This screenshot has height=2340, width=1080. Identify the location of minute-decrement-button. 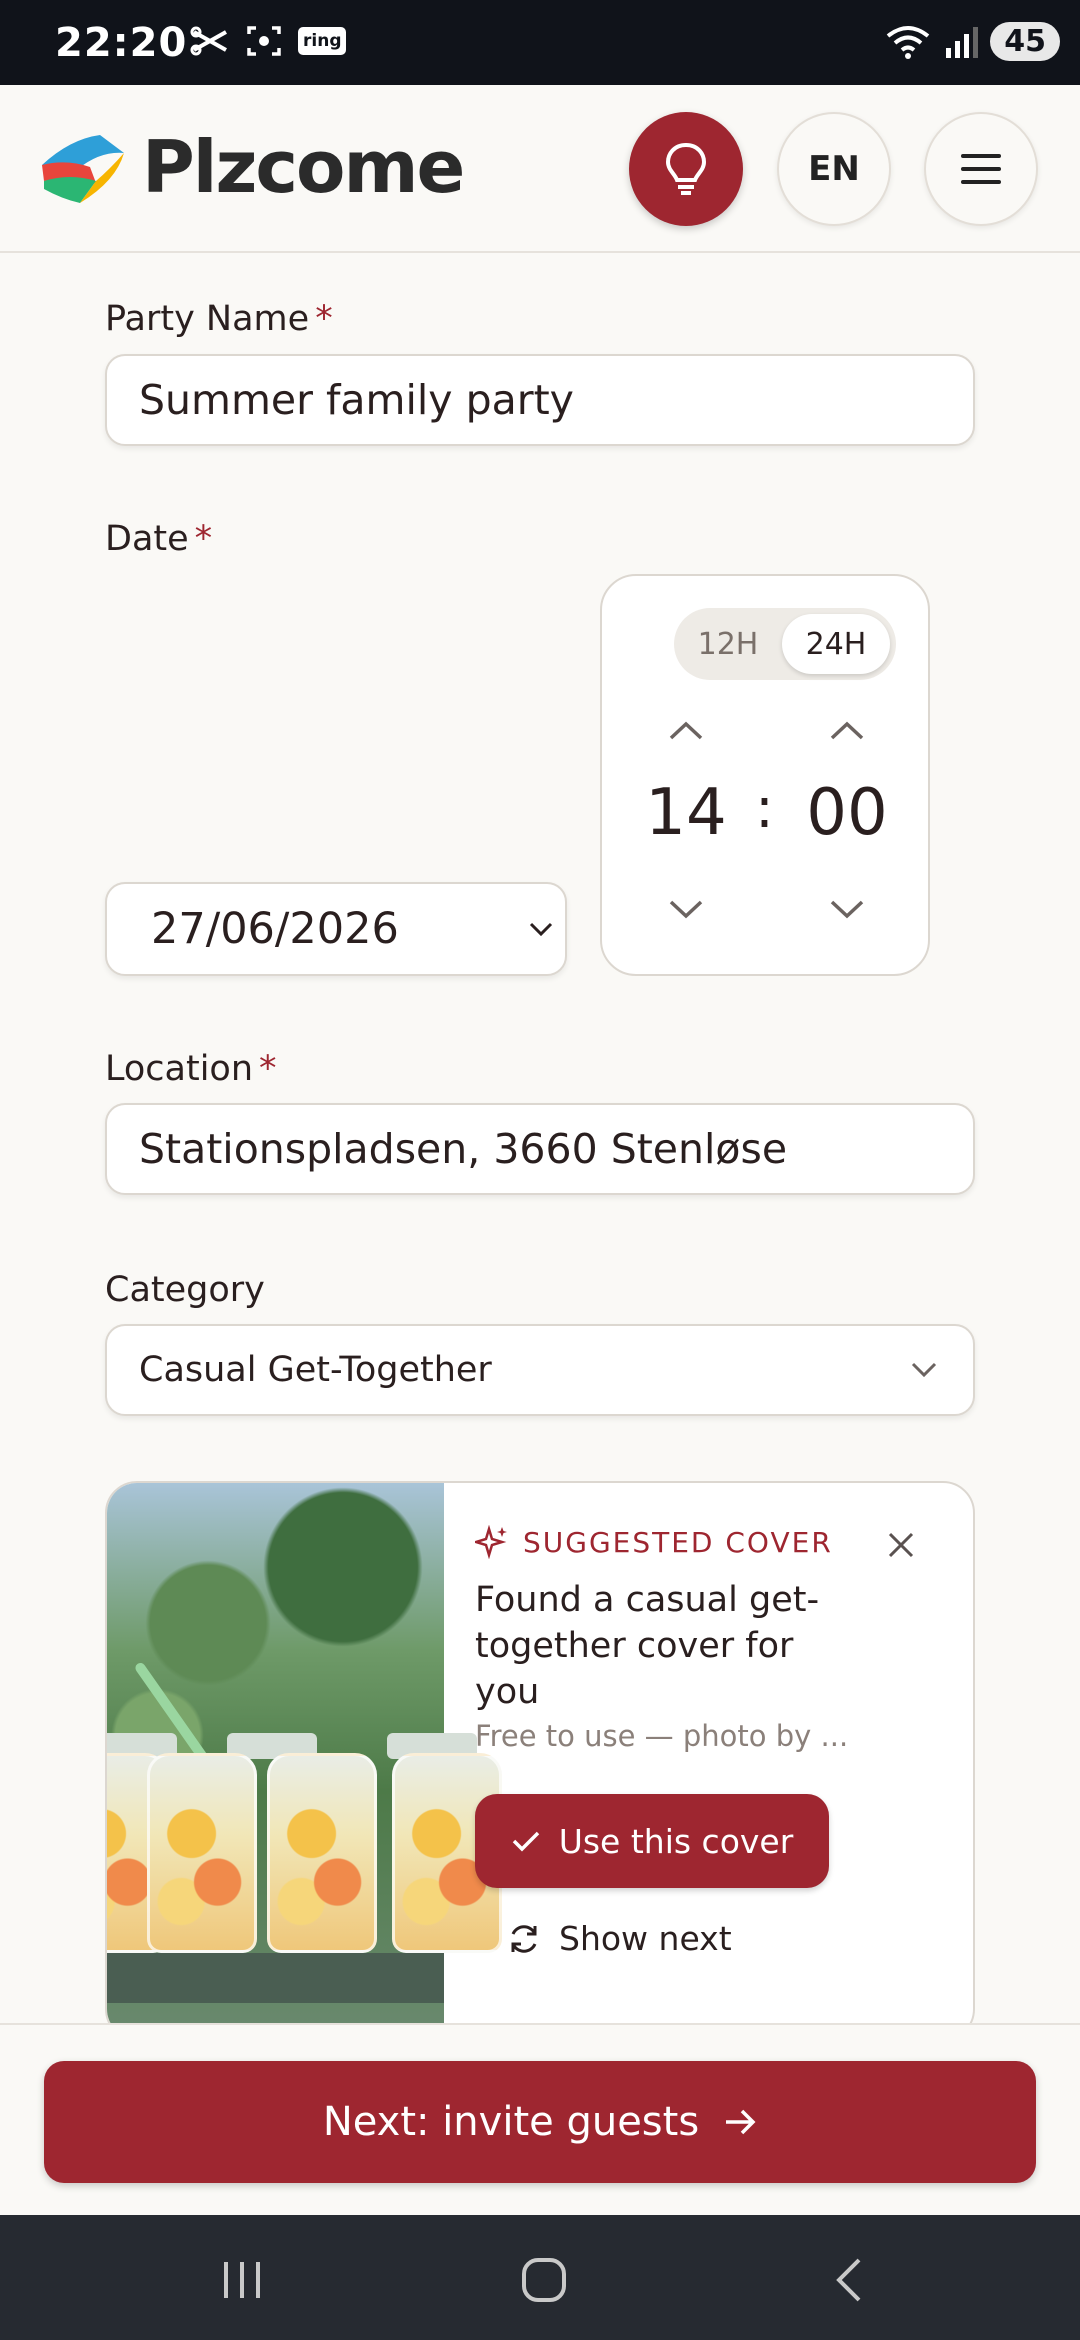
(847, 909).